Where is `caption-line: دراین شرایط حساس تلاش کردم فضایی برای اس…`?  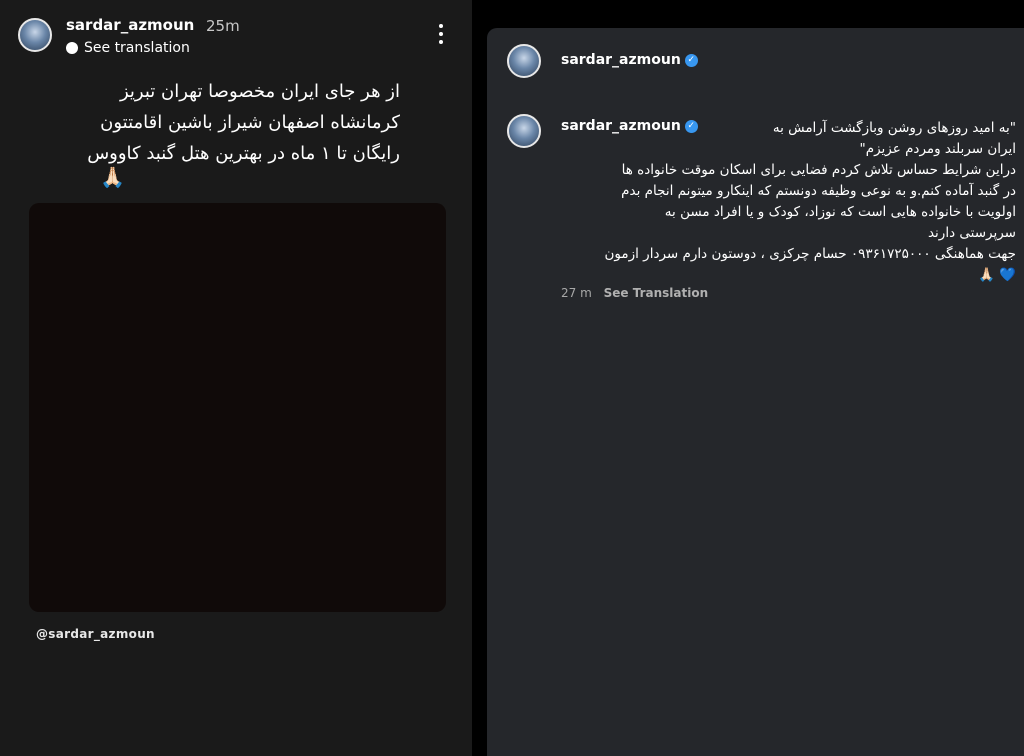
caption-line: دراین شرایط حساس تلاش کردم فضایی برای اس… is located at coordinates (818, 170).